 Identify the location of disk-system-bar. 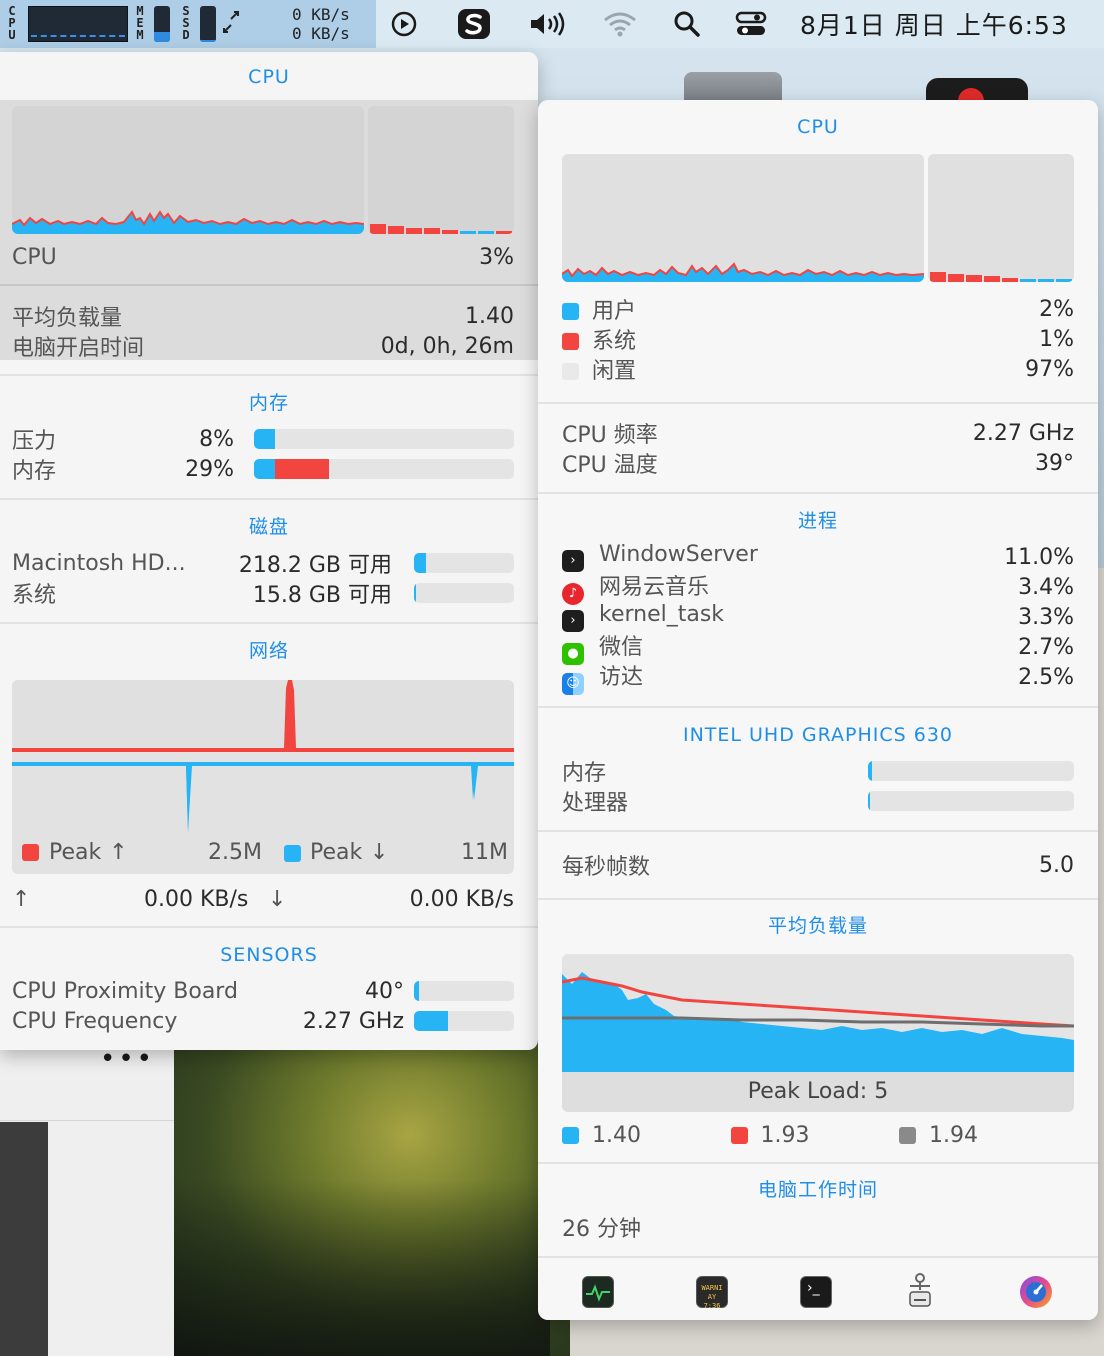
(464, 593).